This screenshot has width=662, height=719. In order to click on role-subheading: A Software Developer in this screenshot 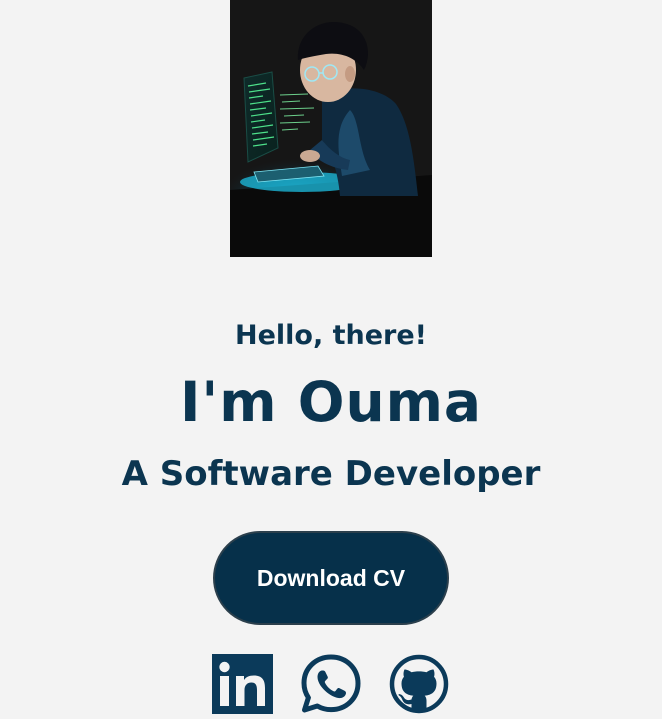, I will do `click(331, 474)`.